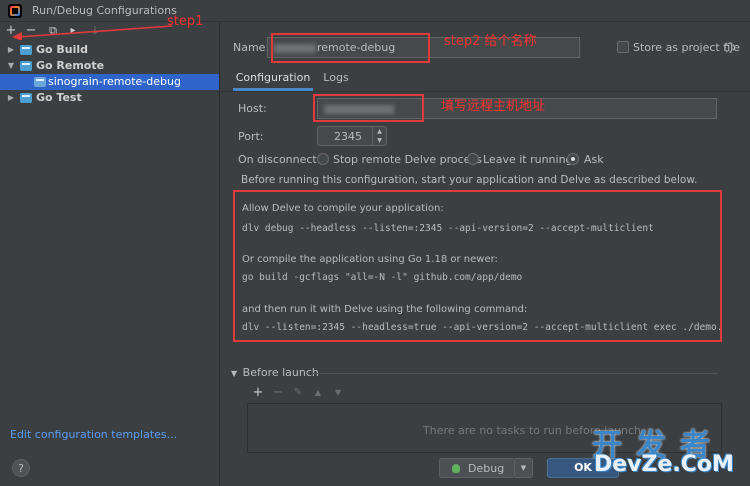 The width and height of the screenshot is (750, 486). Describe the element at coordinates (515, 373) in the screenshot. I see `before-launch-divider` at that location.